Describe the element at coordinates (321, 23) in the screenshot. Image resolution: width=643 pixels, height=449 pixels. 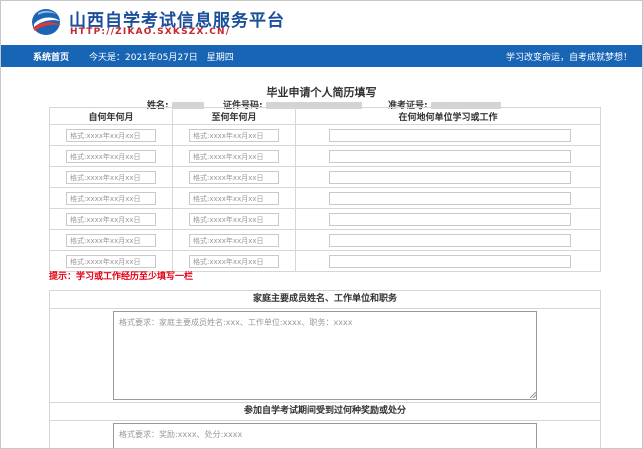
I see `site-header: 山西自学考试信息服务平台 HTTP://ZIKAO.SXKSZX.CN/` at that location.